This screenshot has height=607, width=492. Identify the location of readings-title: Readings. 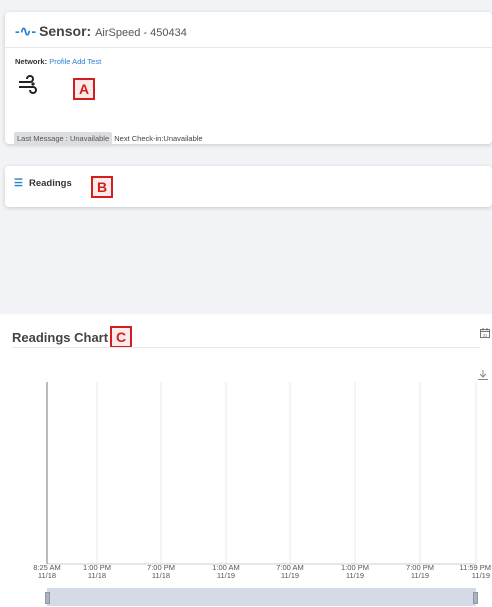
(50, 183).